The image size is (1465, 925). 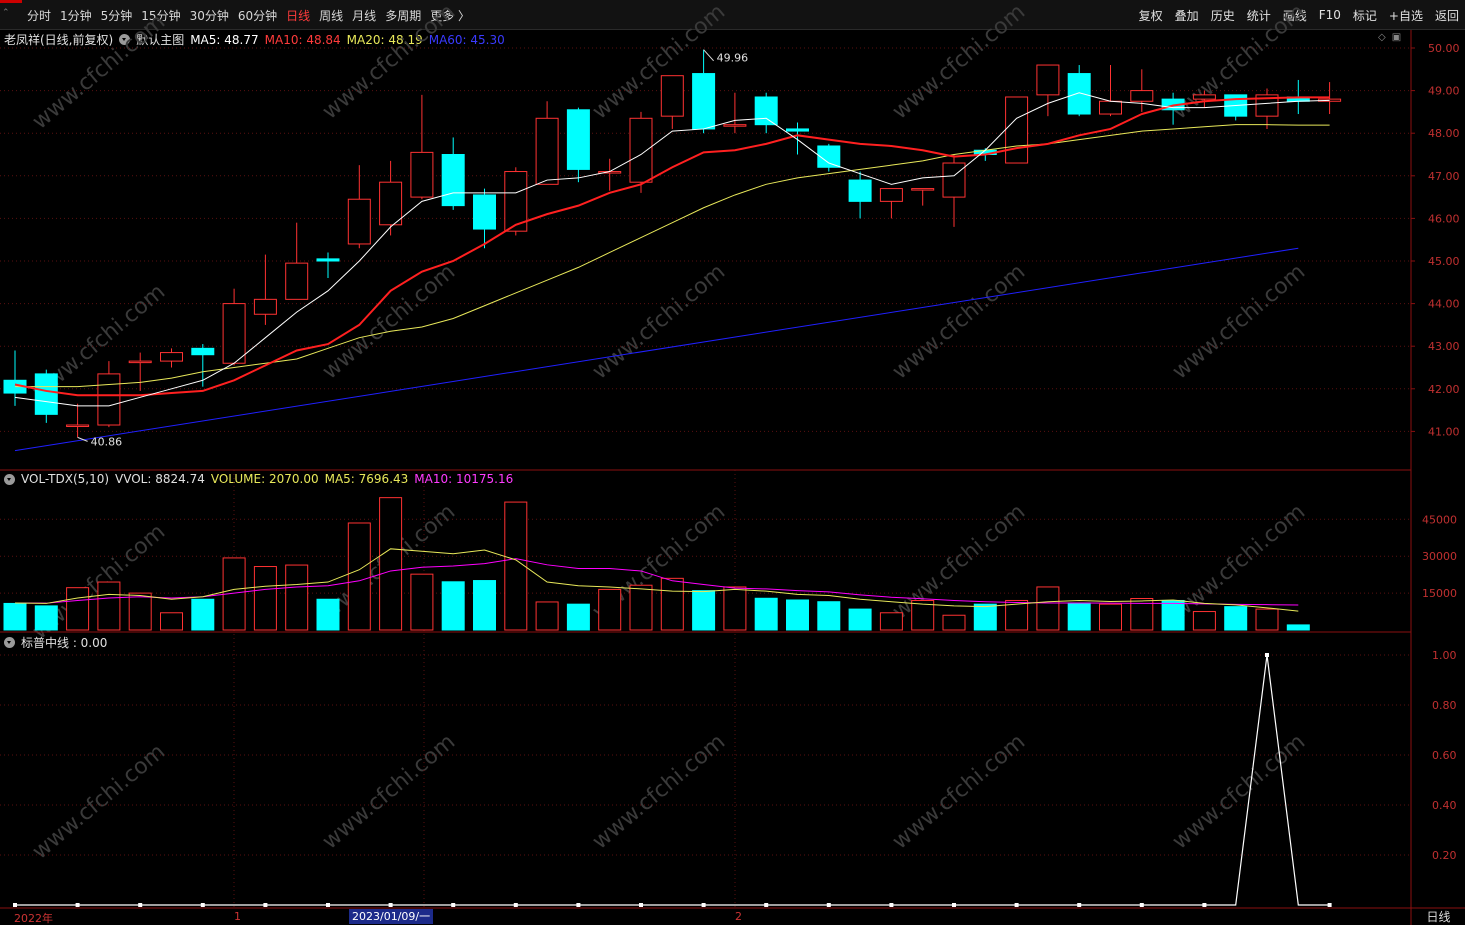 I want to click on price-tick-label: 42.00, so click(x=1444, y=389).